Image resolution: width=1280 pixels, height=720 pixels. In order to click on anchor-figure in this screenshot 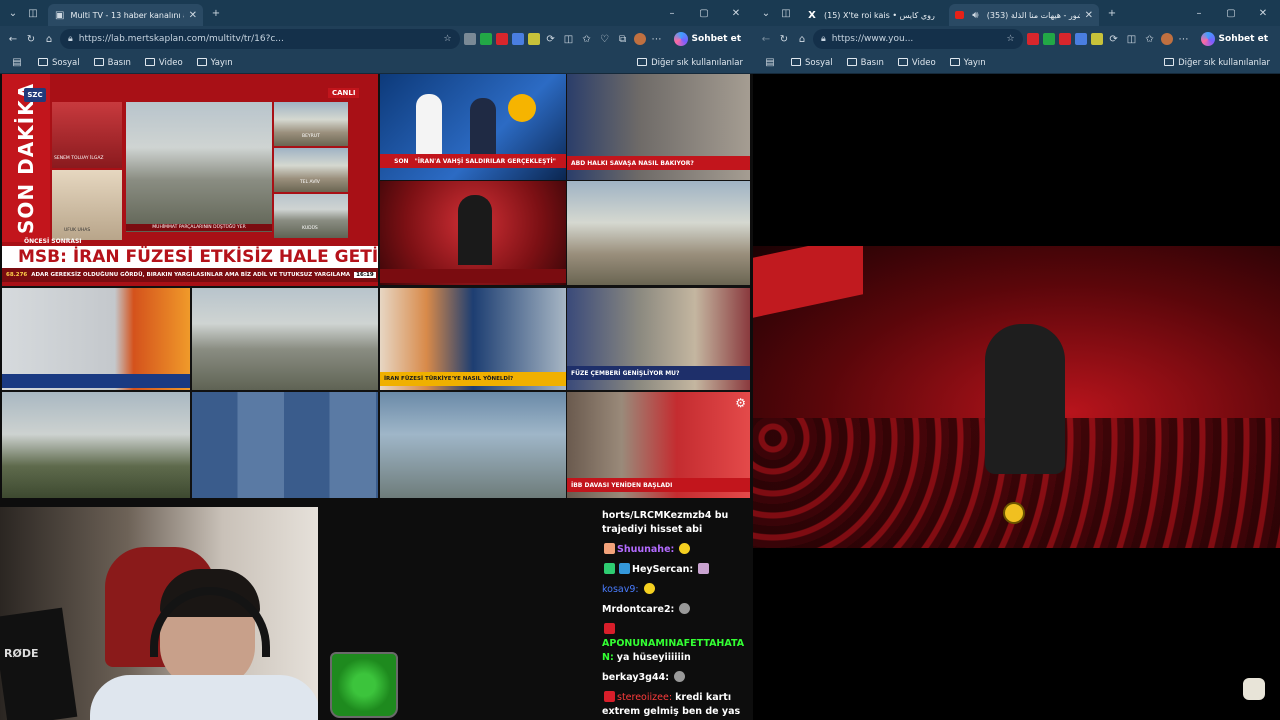, I will do `click(429, 124)`.